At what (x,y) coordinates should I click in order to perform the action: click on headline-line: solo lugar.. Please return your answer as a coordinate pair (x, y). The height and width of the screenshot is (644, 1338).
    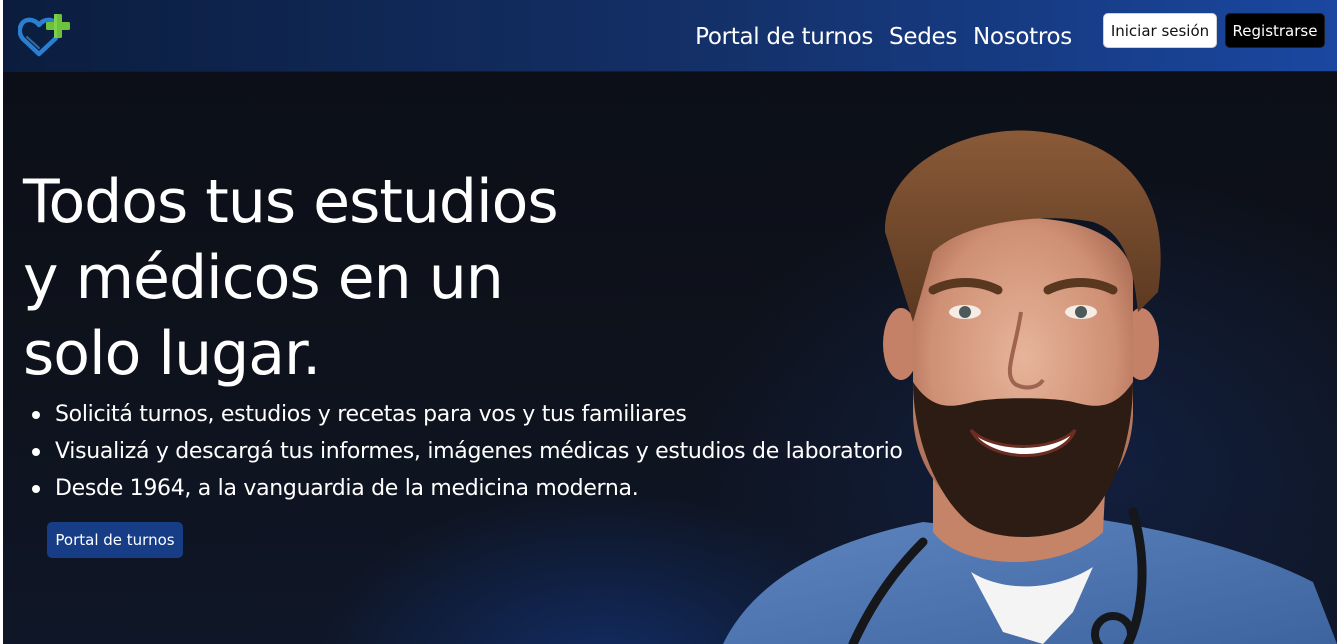
    Looking at the image, I should click on (172, 354).